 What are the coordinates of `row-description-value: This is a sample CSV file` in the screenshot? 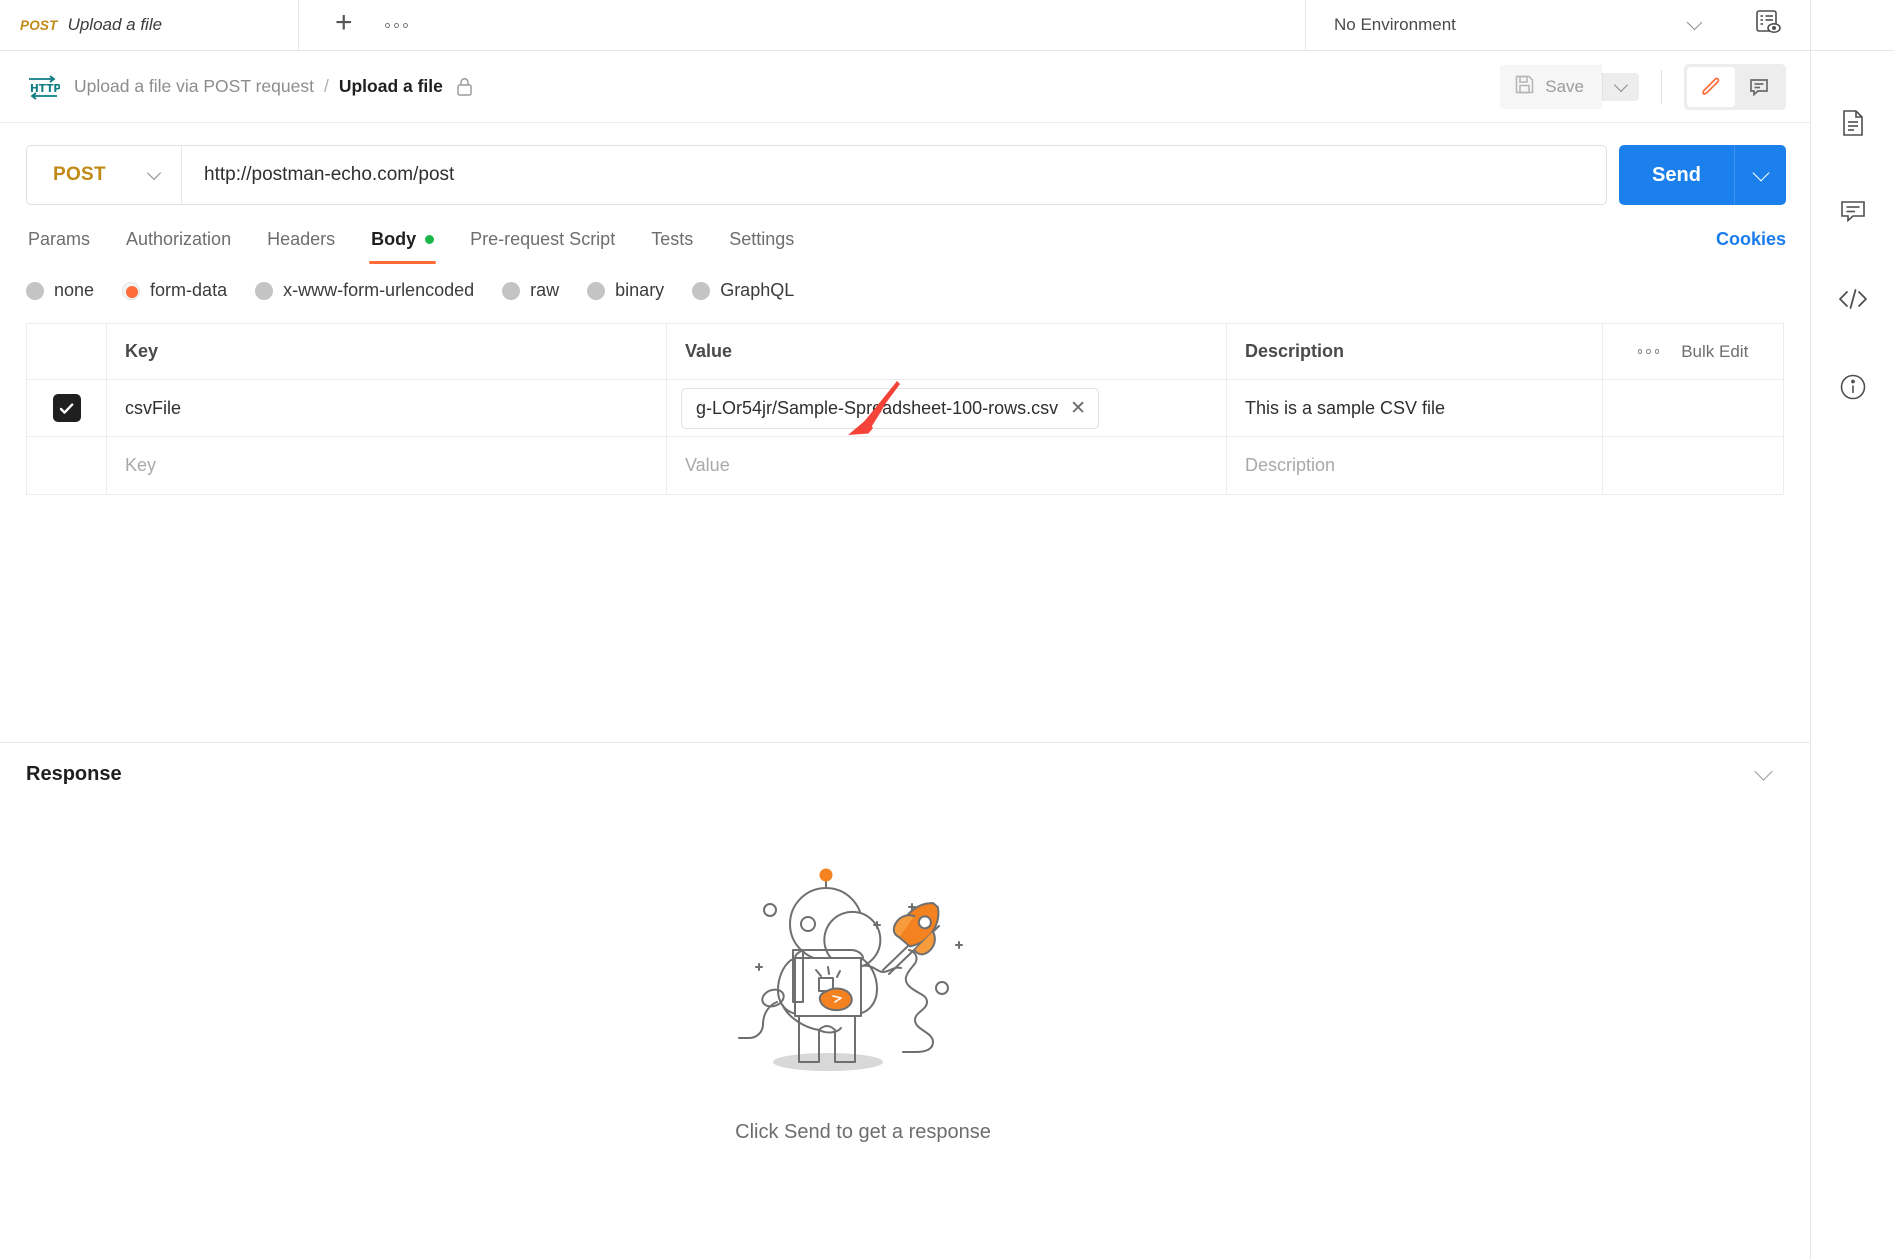 It's located at (1345, 407).